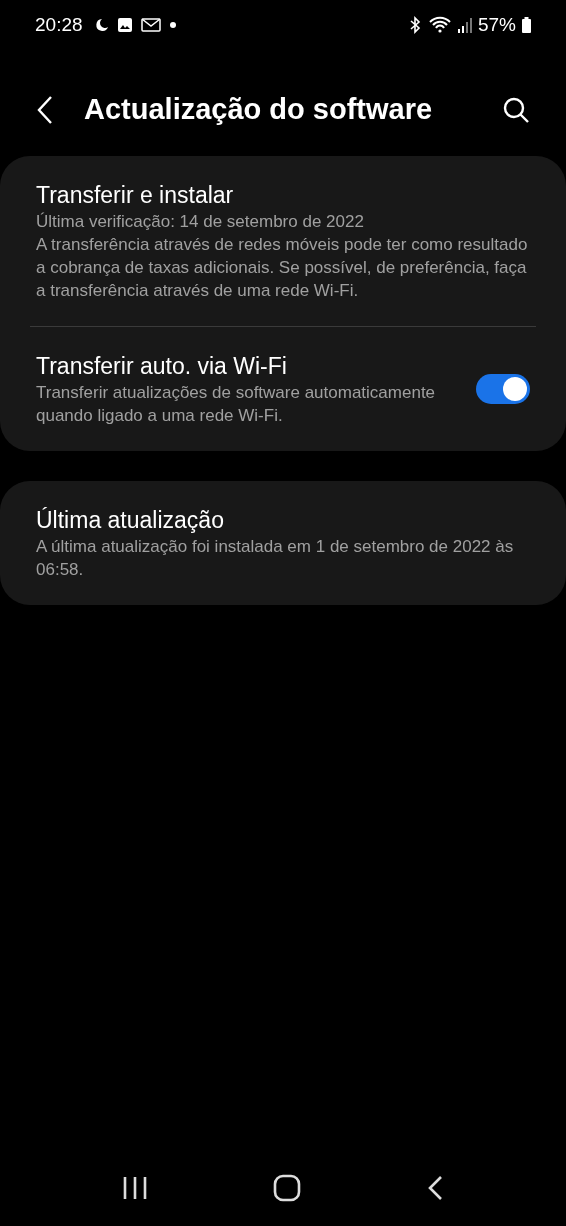  Describe the element at coordinates (287, 1188) in the screenshot. I see `home-icon` at that location.